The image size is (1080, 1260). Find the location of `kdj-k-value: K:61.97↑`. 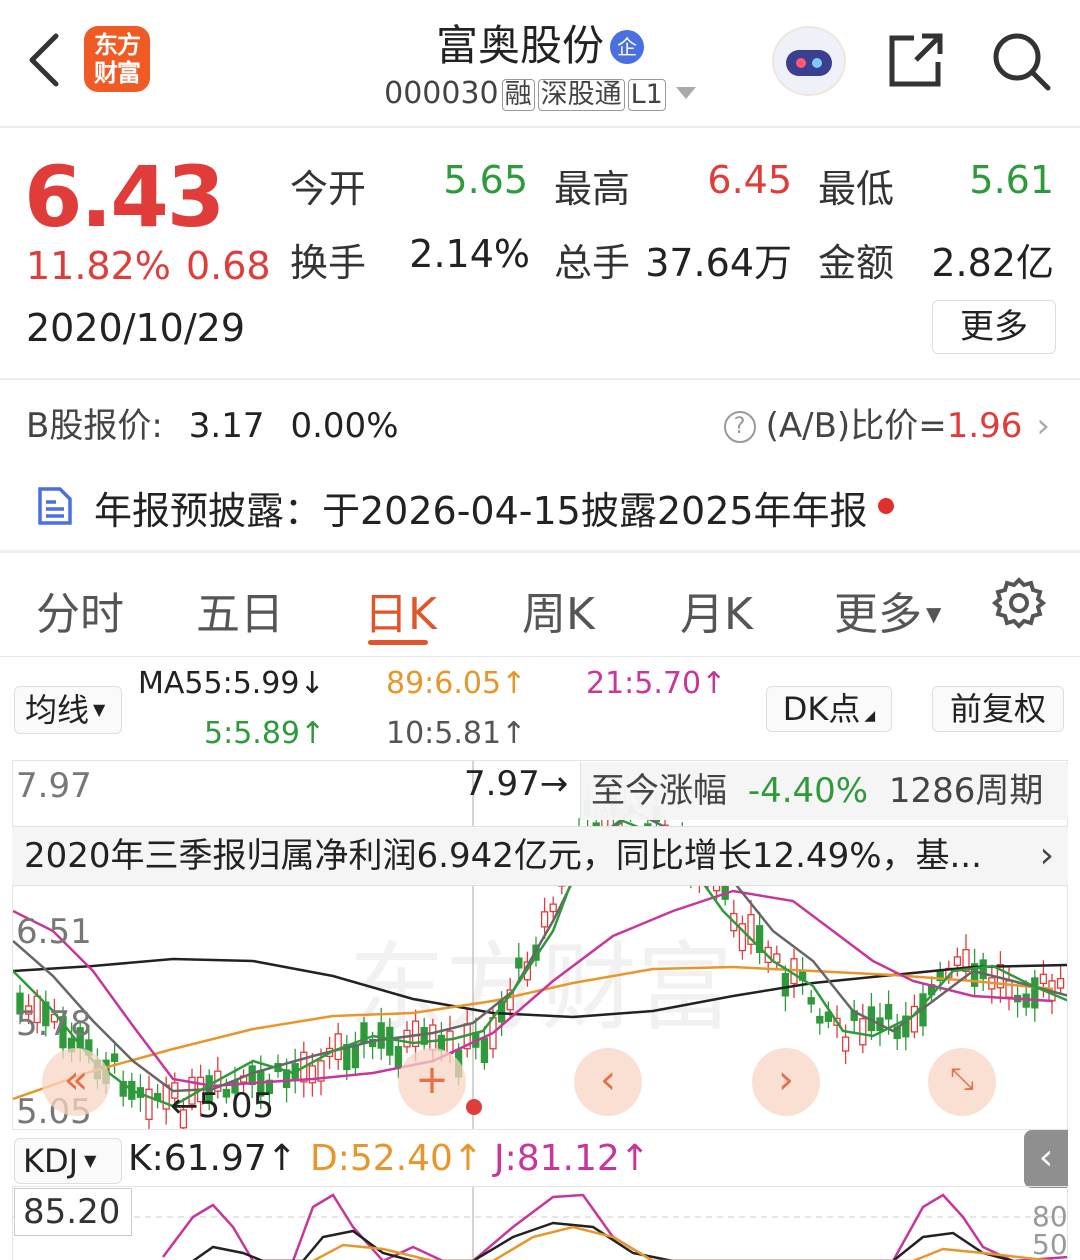

kdj-k-value: K:61.97↑ is located at coordinates (212, 1158).